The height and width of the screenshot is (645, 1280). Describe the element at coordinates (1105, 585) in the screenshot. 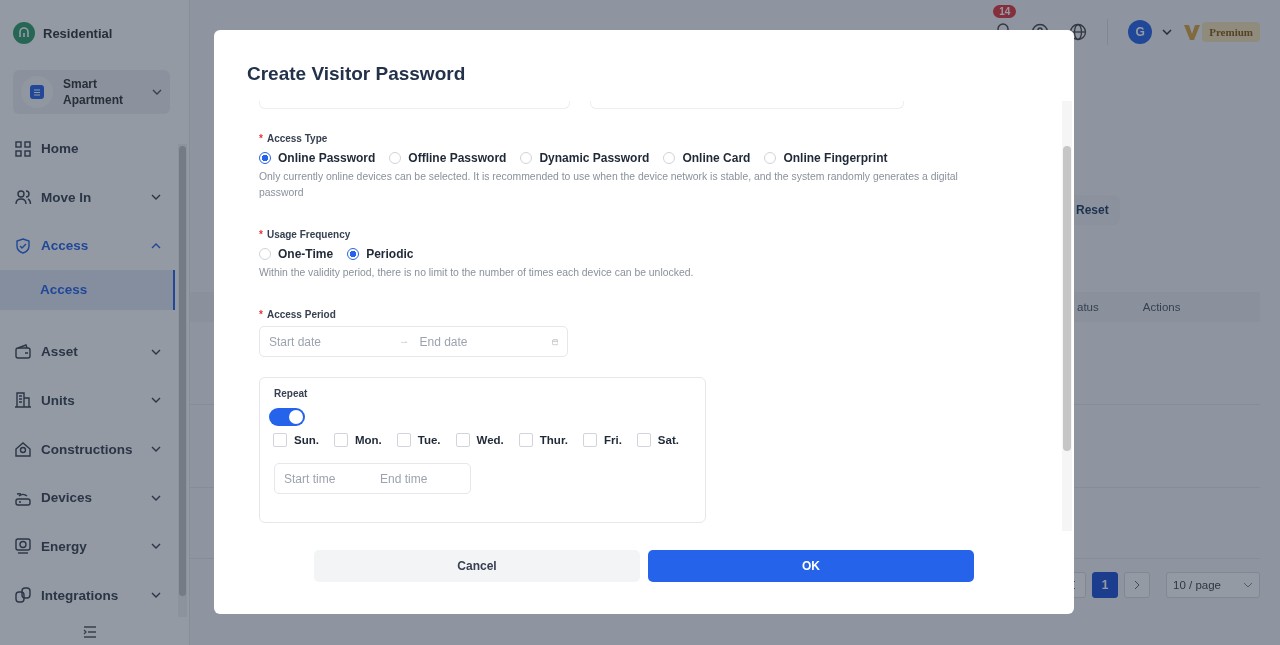

I see `page-button: 1` at that location.